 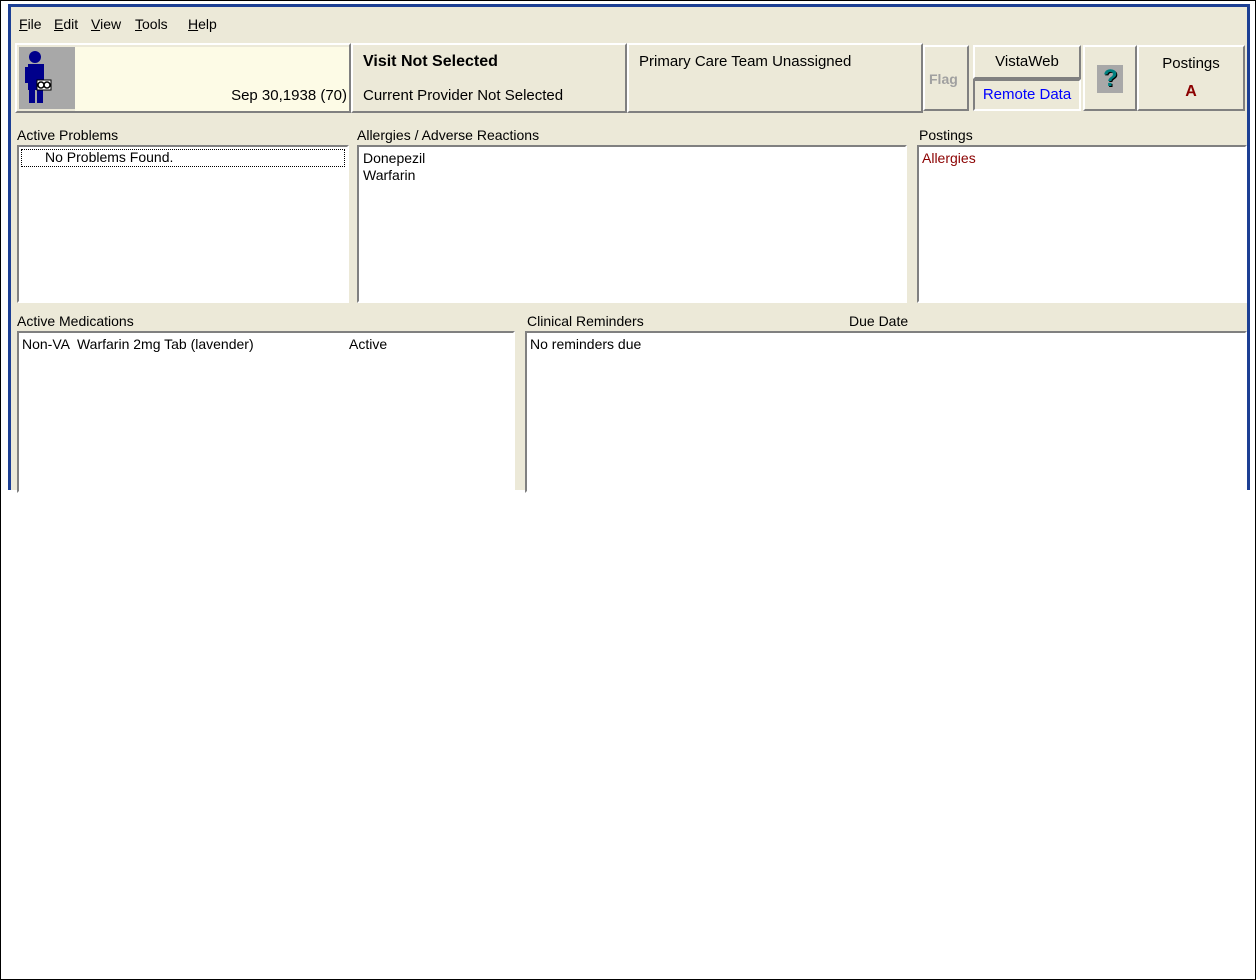 I want to click on active-medications-title: Active Medications, so click(x=75, y=321).